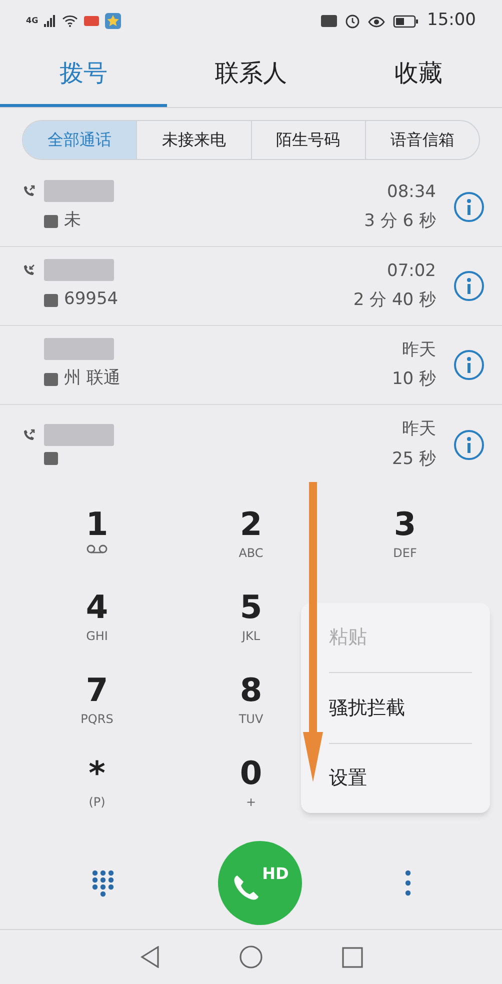 This screenshot has width=502, height=984. What do you see at coordinates (97, 549) in the screenshot?
I see `voicemail-icon` at bounding box center [97, 549].